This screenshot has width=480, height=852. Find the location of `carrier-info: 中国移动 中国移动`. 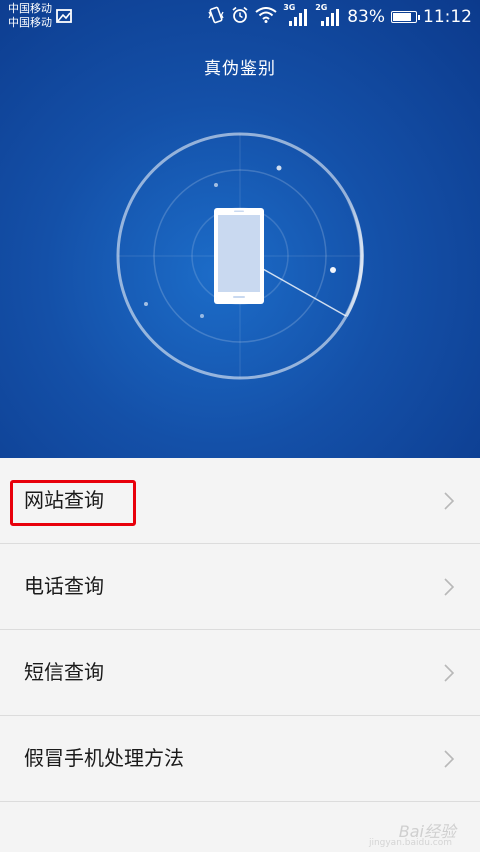

carrier-info: 中国移动 中国移动 is located at coordinates (30, 16).